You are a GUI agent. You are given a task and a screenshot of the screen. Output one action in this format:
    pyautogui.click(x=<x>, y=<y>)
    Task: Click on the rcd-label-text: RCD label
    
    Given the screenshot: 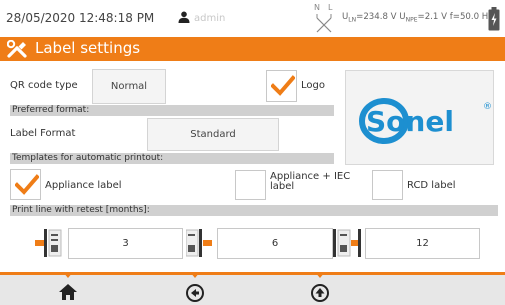 What is the action you would take?
    pyautogui.click(x=431, y=185)
    